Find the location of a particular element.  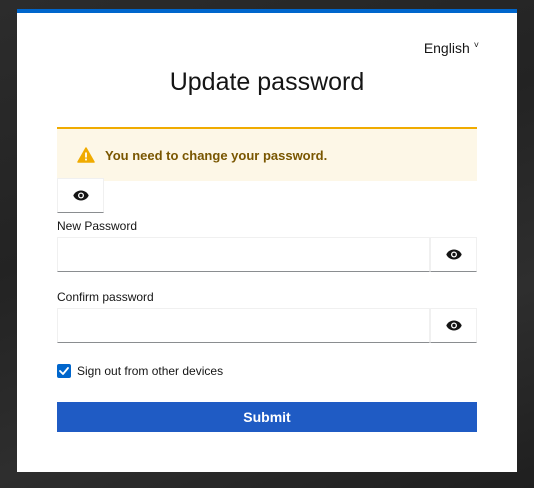

language-label: English is located at coordinates (446, 48).